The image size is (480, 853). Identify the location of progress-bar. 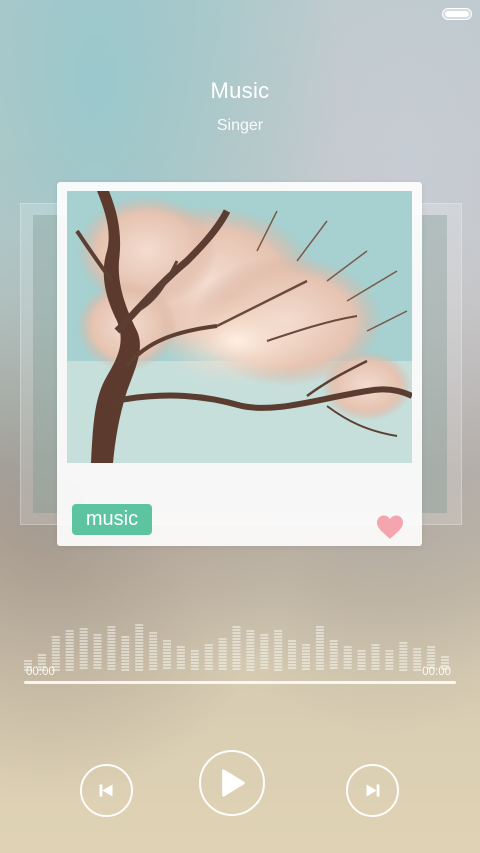
(240, 682).